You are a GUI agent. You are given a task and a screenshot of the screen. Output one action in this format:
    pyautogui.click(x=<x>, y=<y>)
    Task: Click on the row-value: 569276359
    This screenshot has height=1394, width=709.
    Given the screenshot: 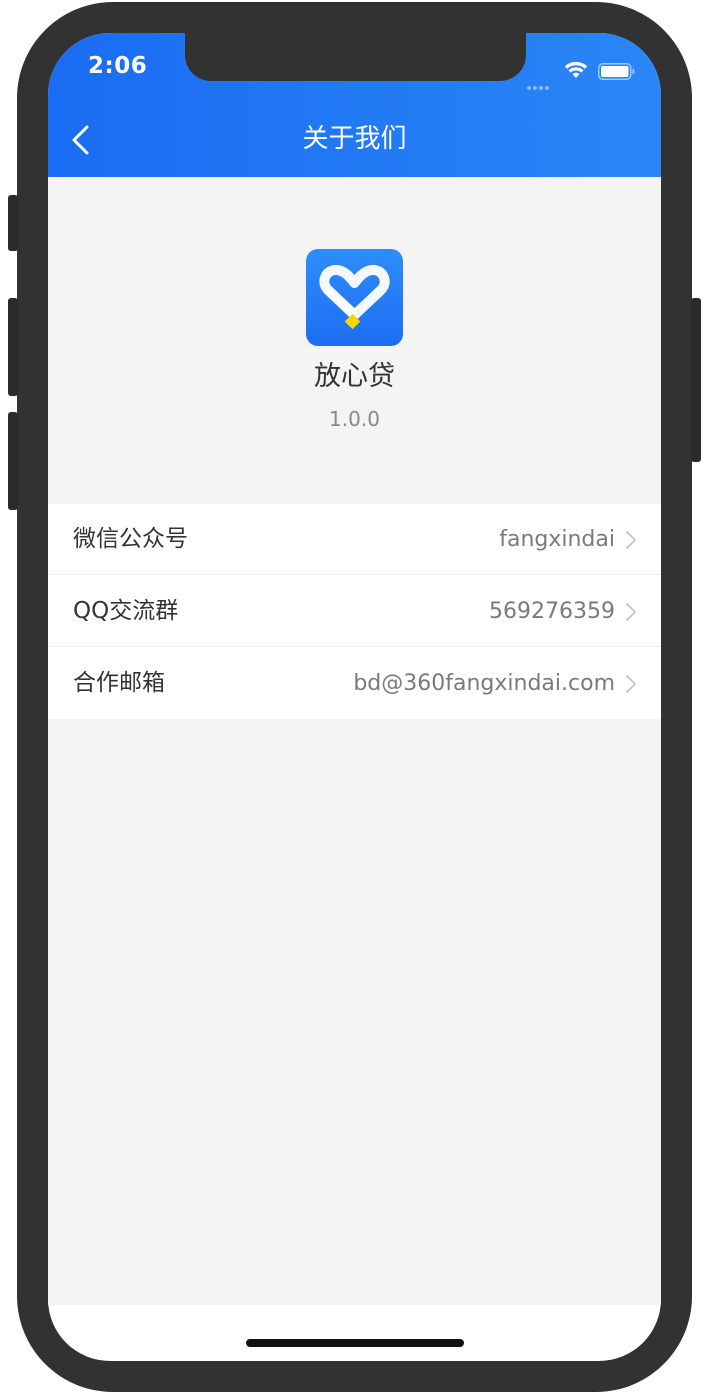 What is the action you would take?
    pyautogui.click(x=552, y=611)
    